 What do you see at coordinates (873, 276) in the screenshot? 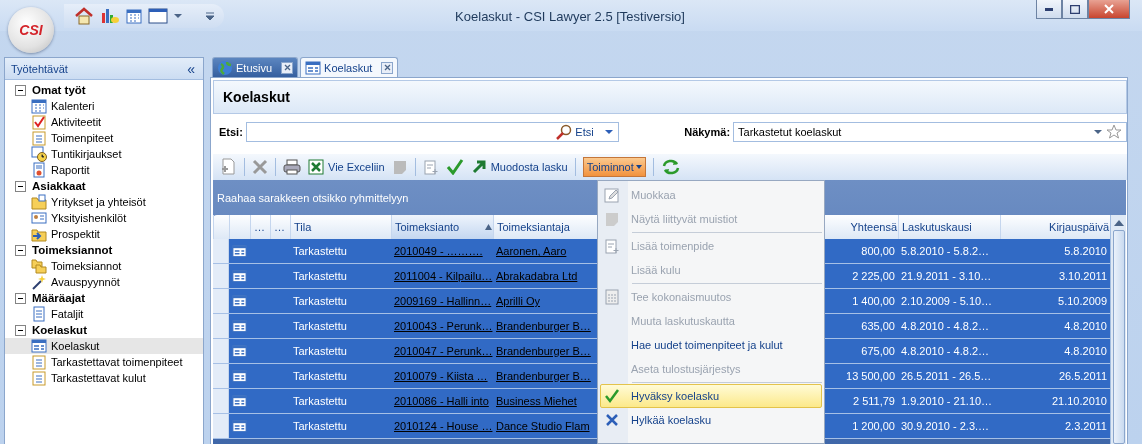
I see `table-cell: 2 225,00` at bounding box center [873, 276].